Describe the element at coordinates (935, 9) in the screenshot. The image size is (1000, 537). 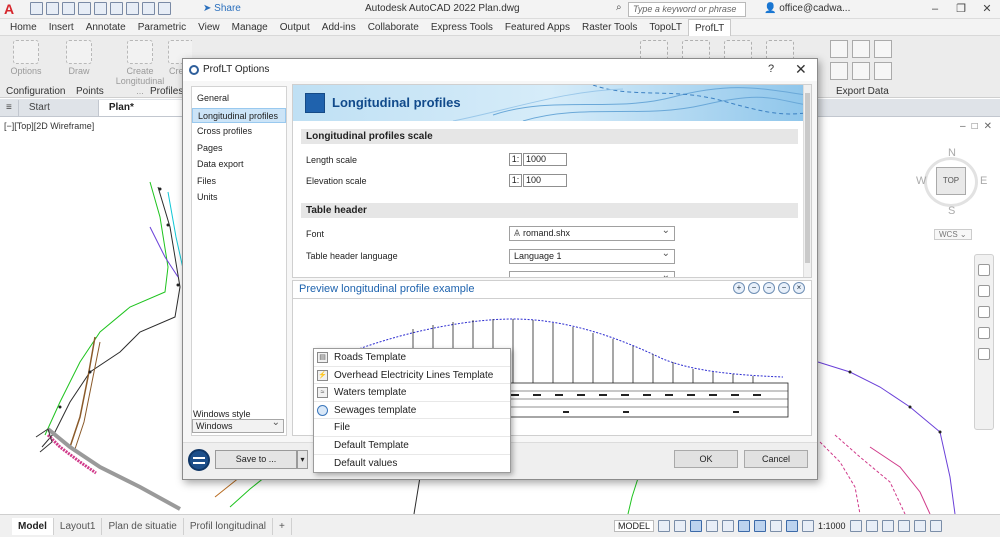
I see `minimize-button: –` at that location.